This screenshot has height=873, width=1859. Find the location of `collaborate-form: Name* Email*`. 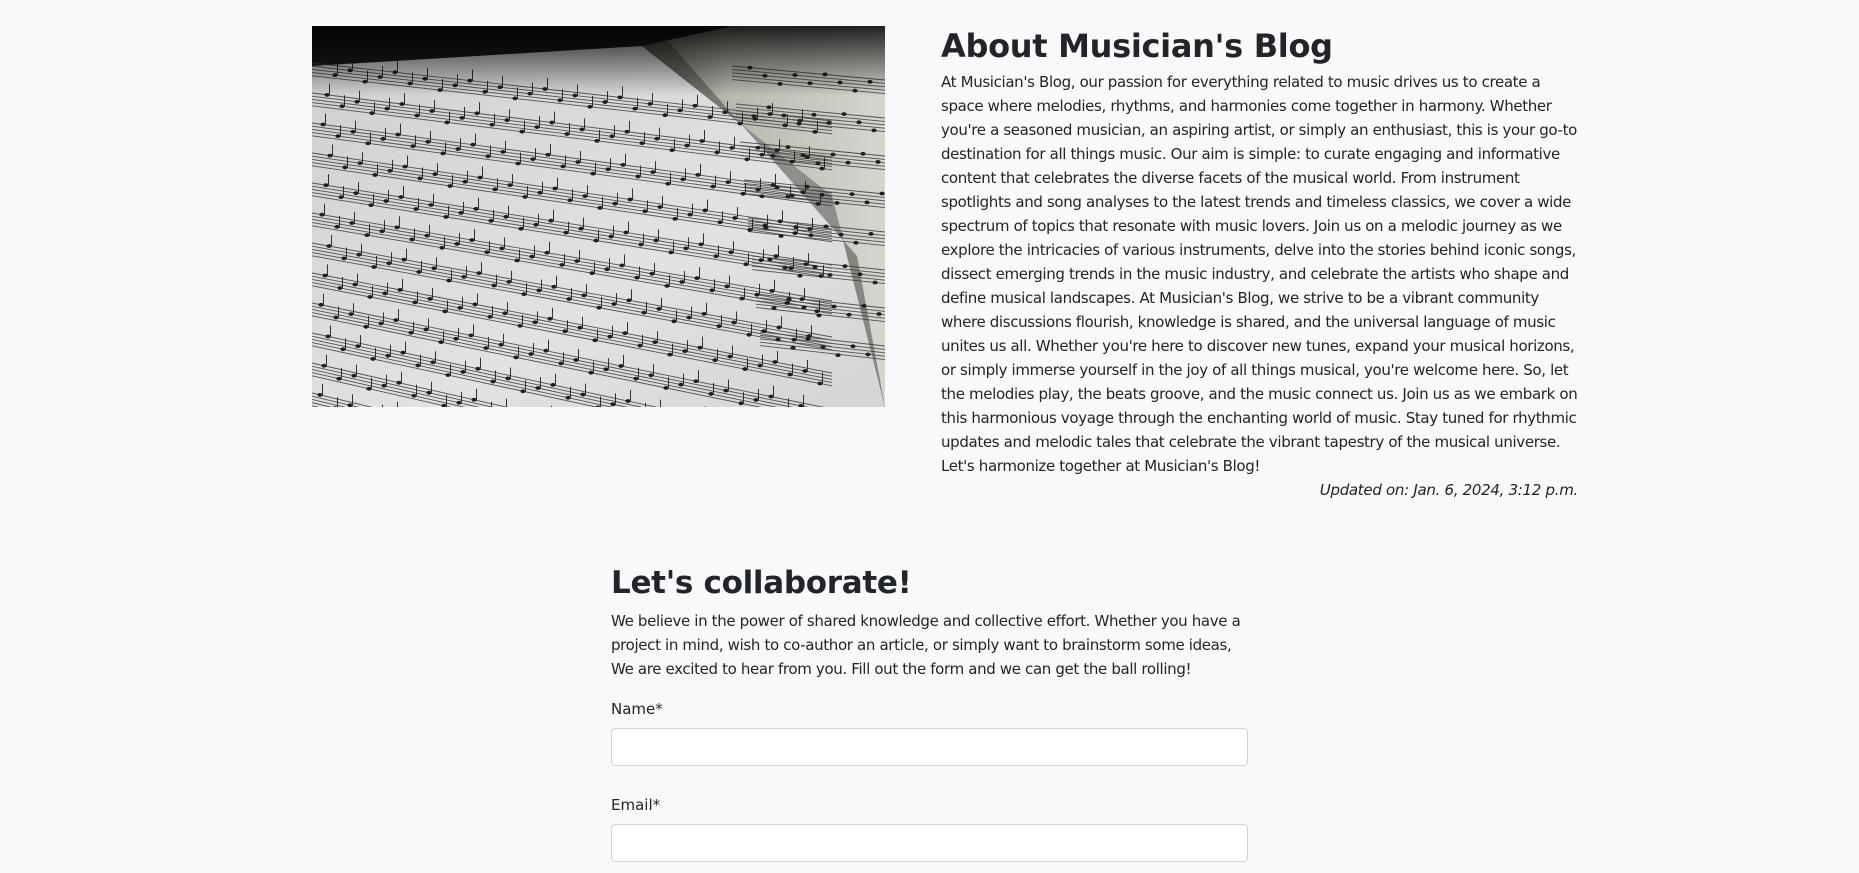

collaborate-form: Name* Email* is located at coordinates (929, 780).